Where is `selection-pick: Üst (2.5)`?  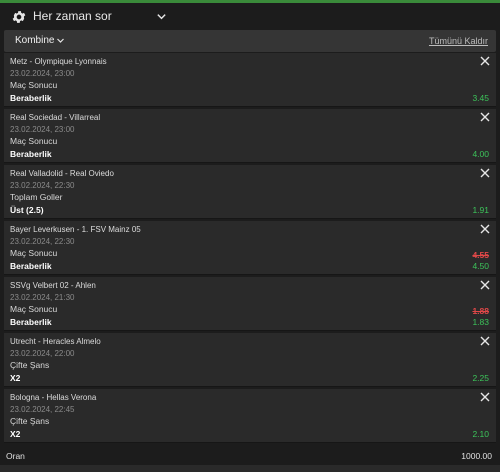 selection-pick: Üst (2.5) is located at coordinates (27, 210).